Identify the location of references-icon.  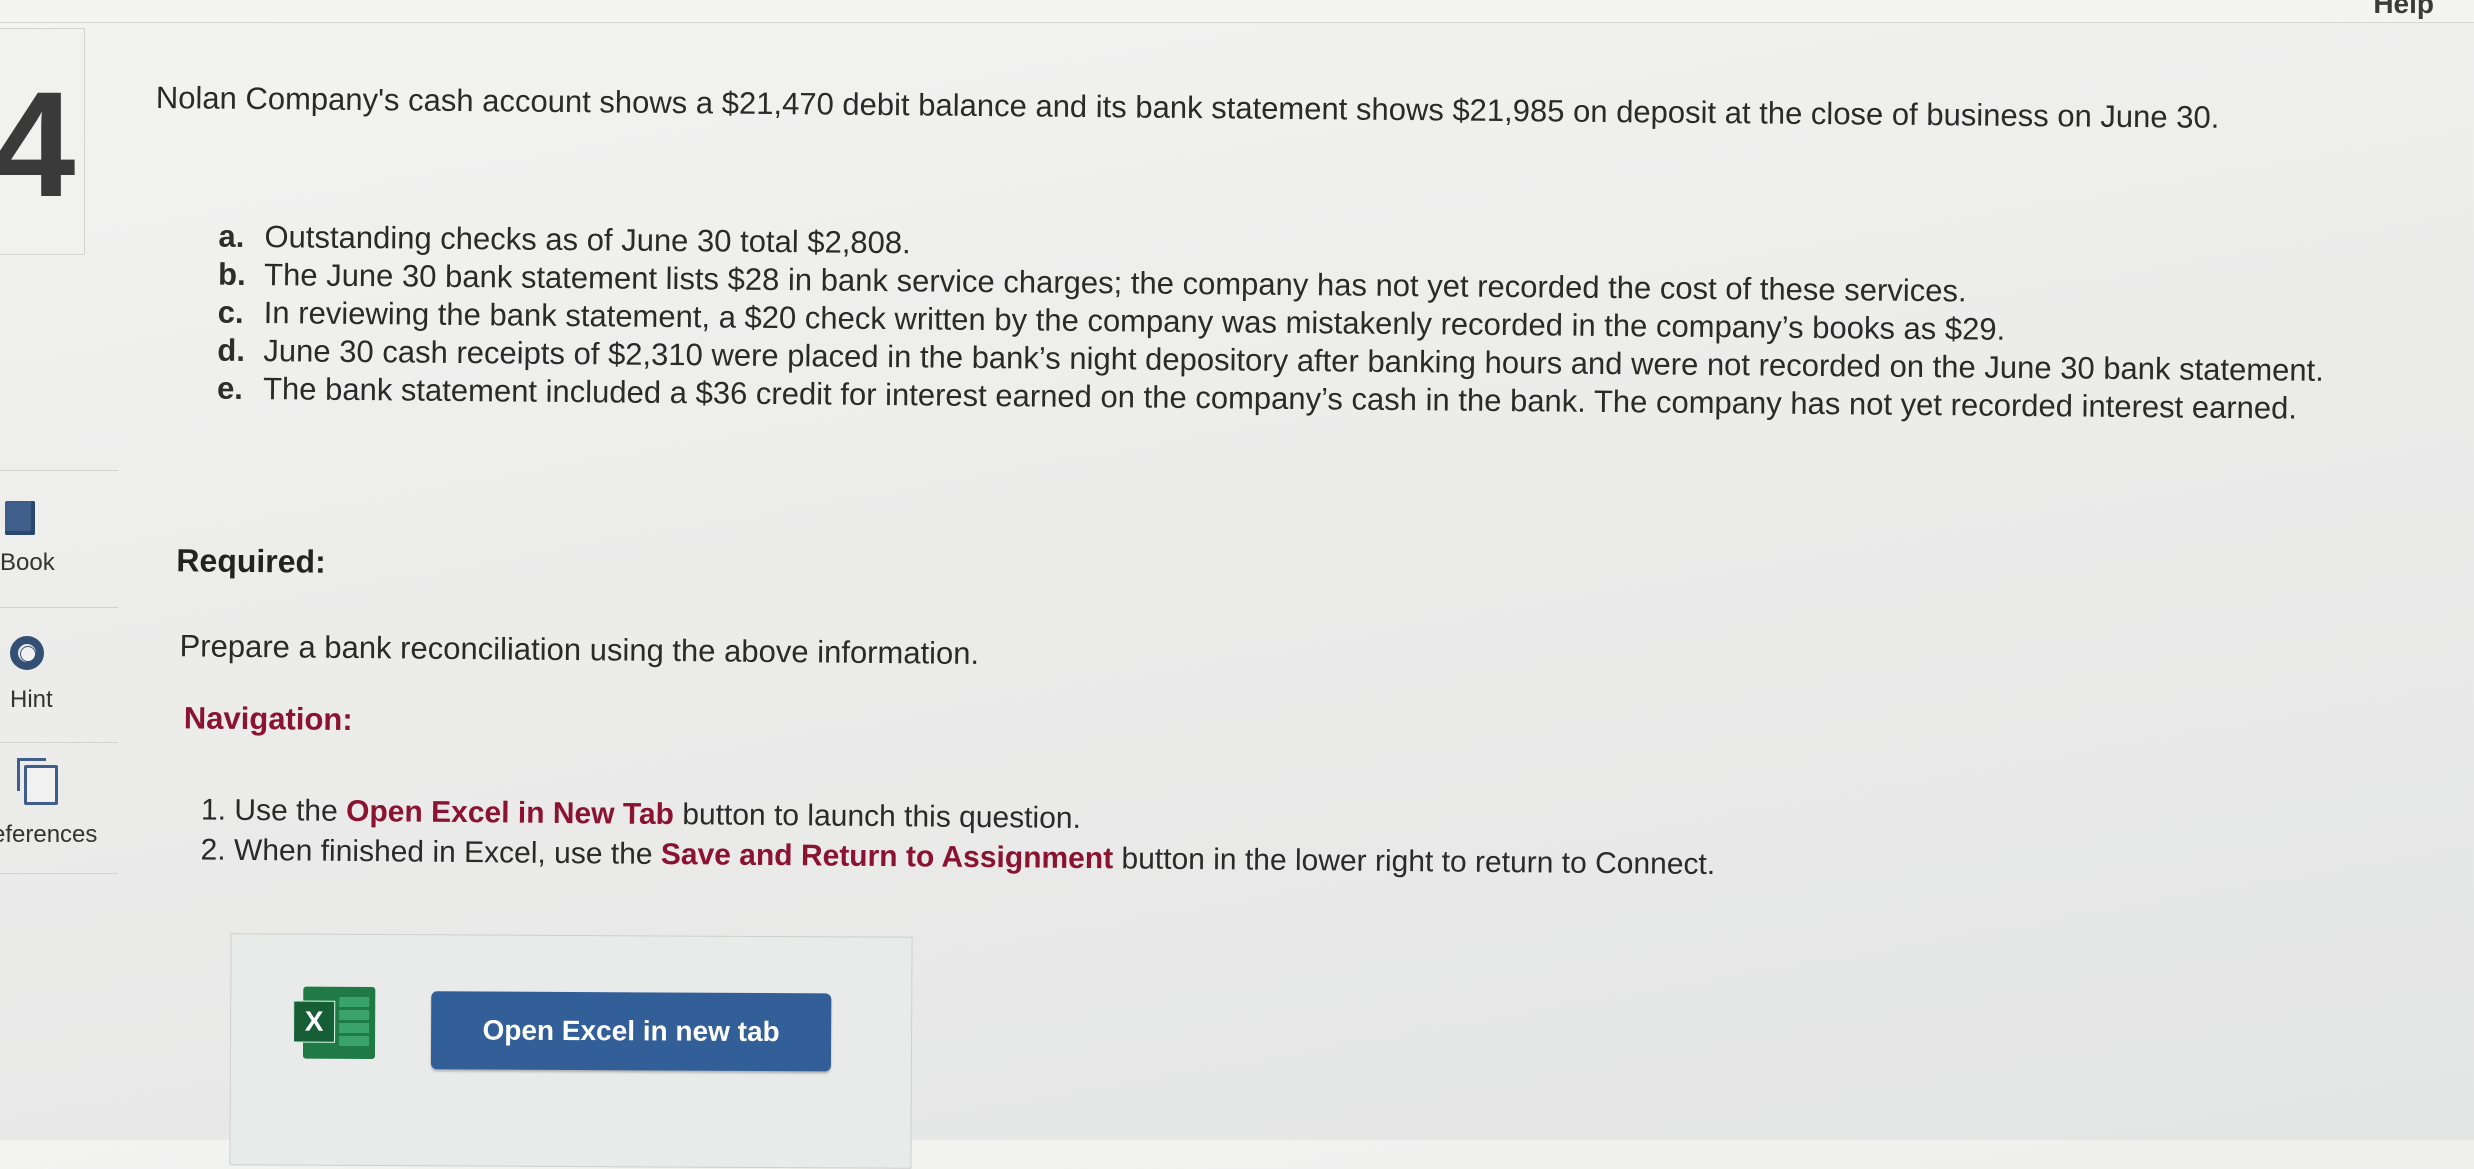
(37, 781).